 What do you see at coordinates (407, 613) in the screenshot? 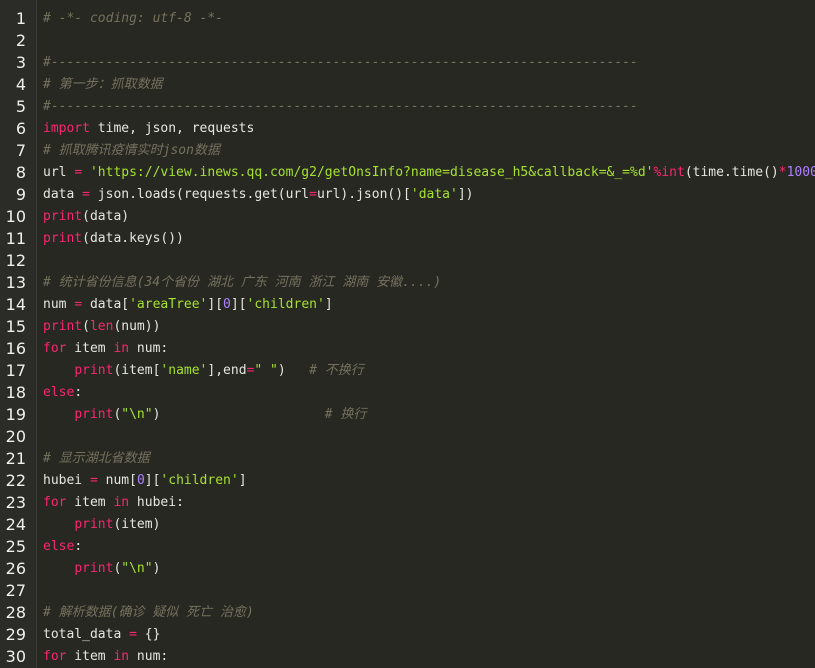
I see `code-line: 28 # 解析数据(确诊 疑似 死亡 治愈)` at bounding box center [407, 613].